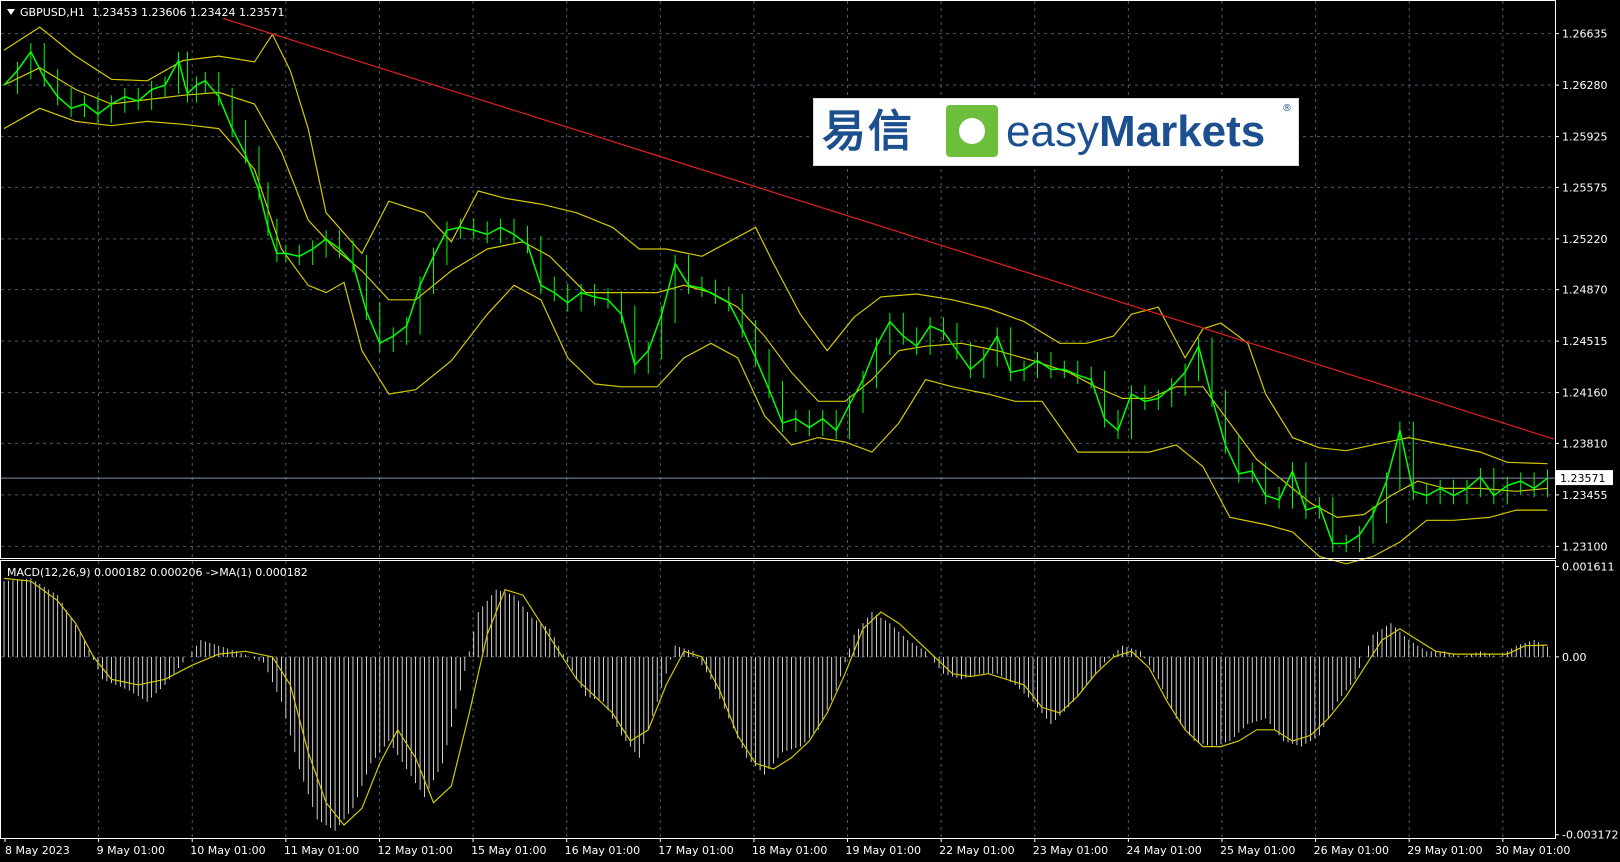  Describe the element at coordinates (1585, 187) in the screenshot. I see `price-tick-label: 1.25575` at that location.